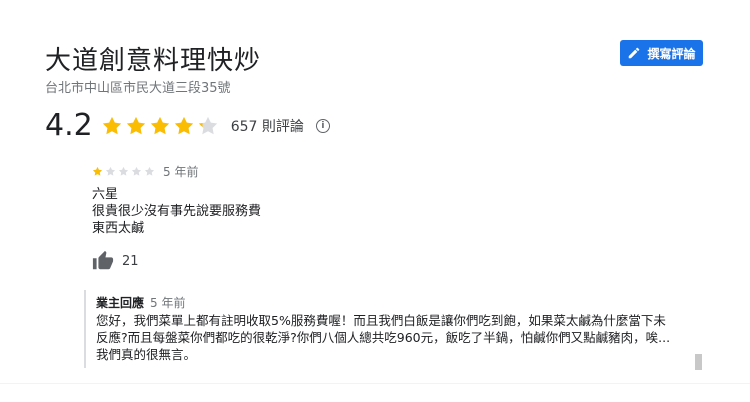 The image size is (750, 402). I want to click on review-text: 六星 很貴很少沒有事先說要服務費 東西太鹹, so click(176, 211).